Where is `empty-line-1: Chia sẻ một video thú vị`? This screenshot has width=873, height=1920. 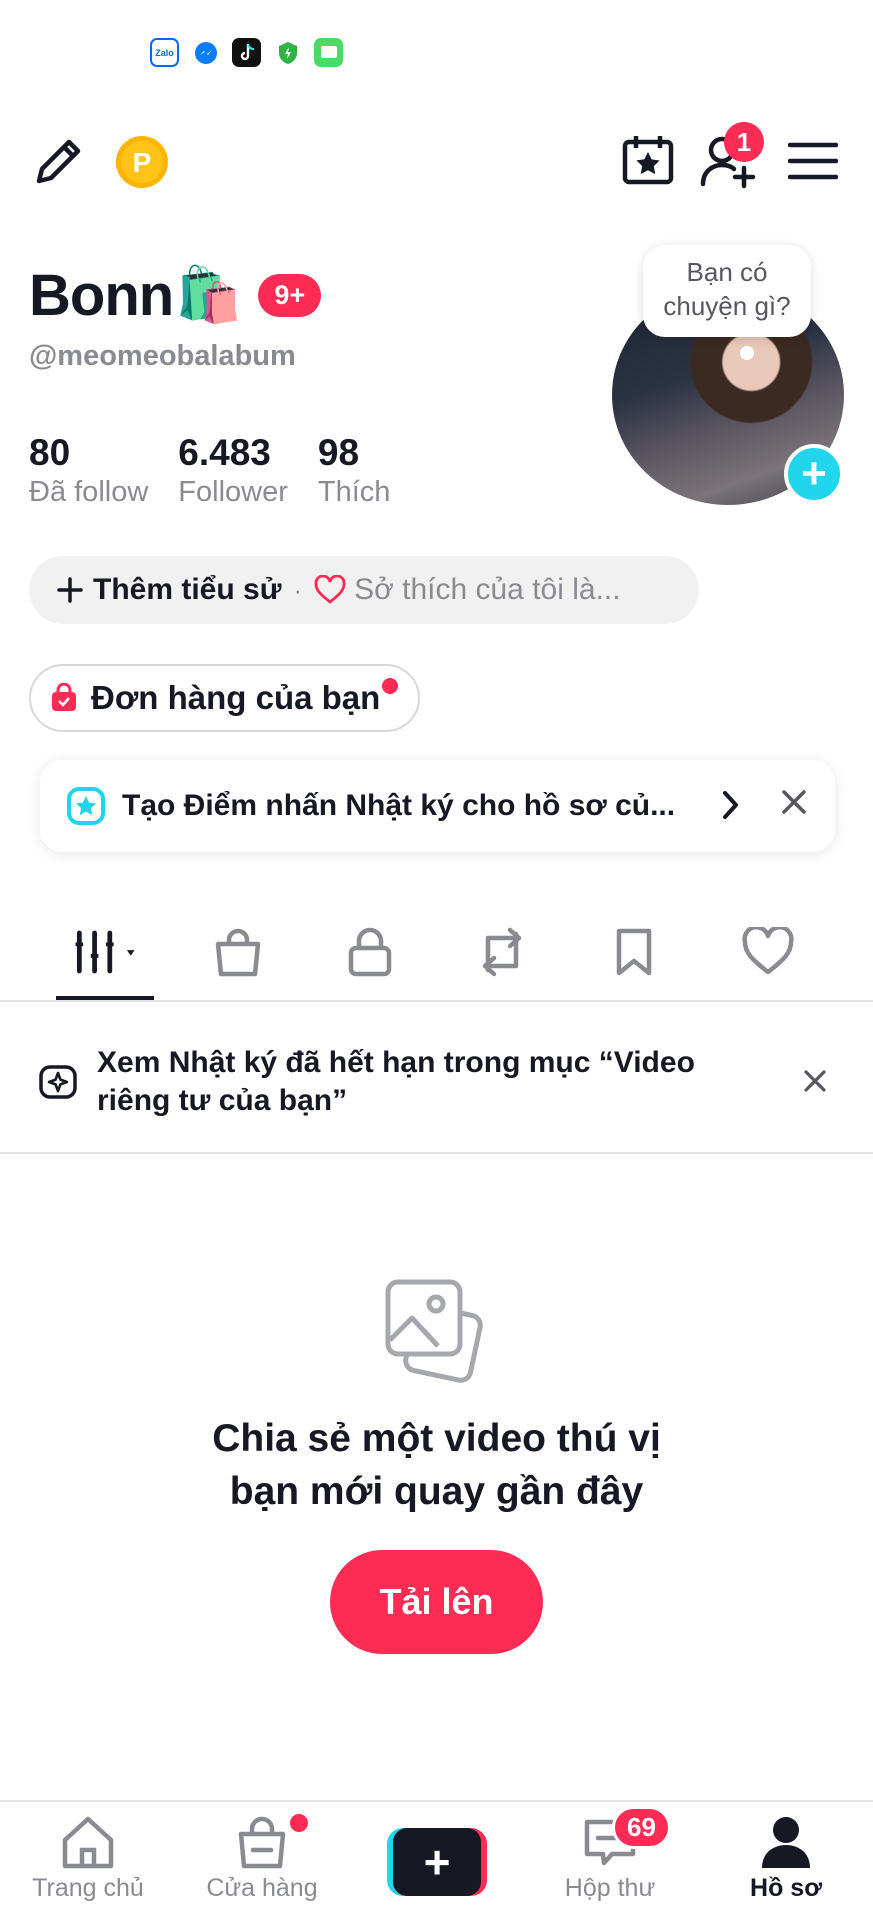
empty-line-1: Chia sẻ một video thú vị is located at coordinates (436, 1438).